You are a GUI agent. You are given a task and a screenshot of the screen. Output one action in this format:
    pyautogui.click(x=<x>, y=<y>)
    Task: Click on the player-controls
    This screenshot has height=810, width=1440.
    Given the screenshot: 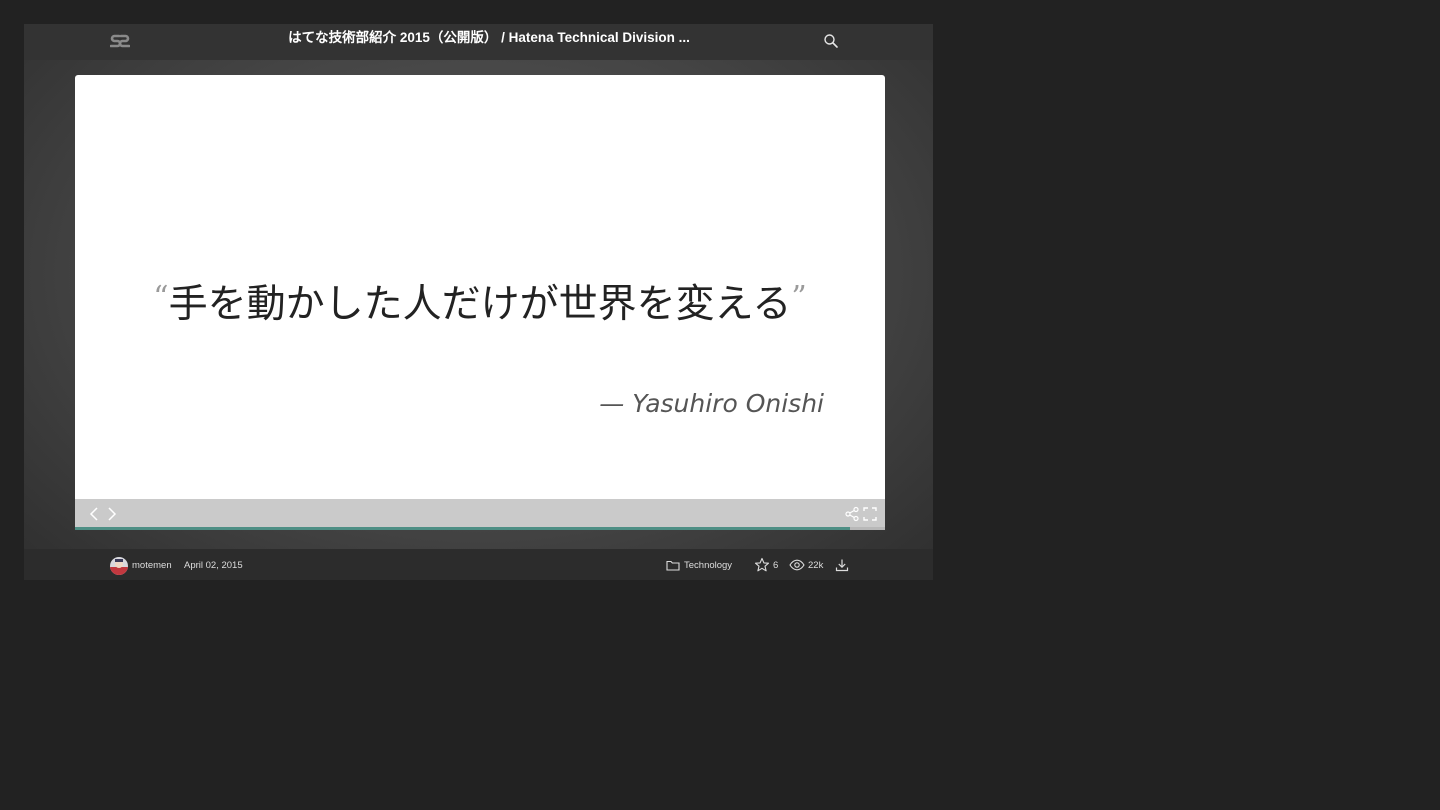 What is the action you would take?
    pyautogui.click(x=480, y=514)
    